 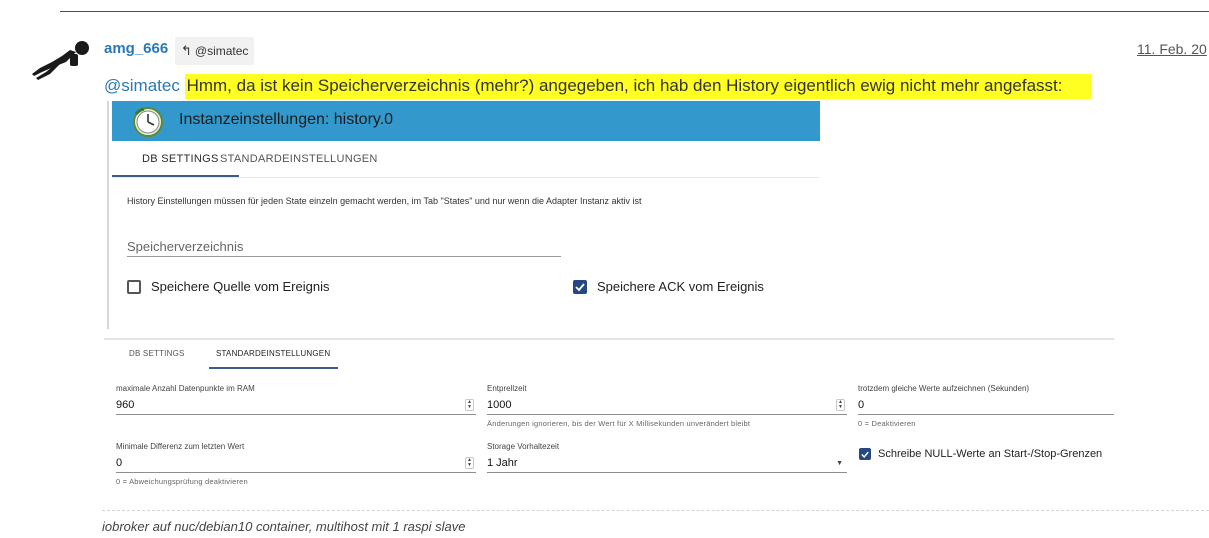 I want to click on storage-directory-input, so click(x=344, y=247).